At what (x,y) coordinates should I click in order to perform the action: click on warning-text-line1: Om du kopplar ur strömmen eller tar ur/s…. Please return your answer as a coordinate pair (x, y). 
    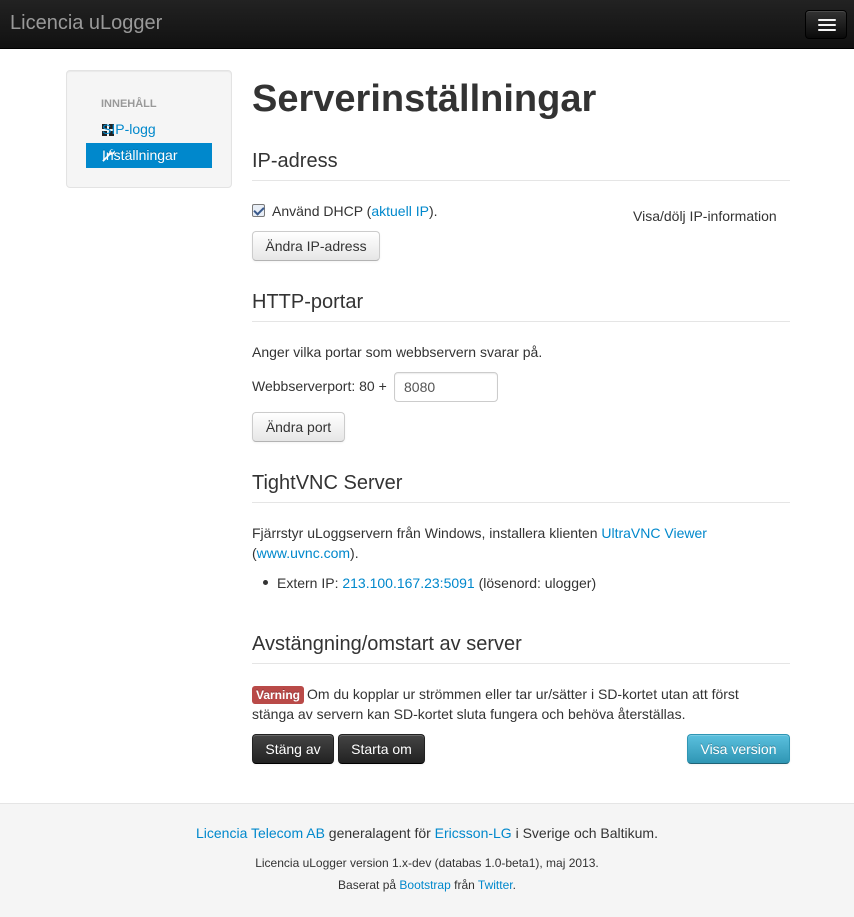
    Looking at the image, I should click on (523, 694).